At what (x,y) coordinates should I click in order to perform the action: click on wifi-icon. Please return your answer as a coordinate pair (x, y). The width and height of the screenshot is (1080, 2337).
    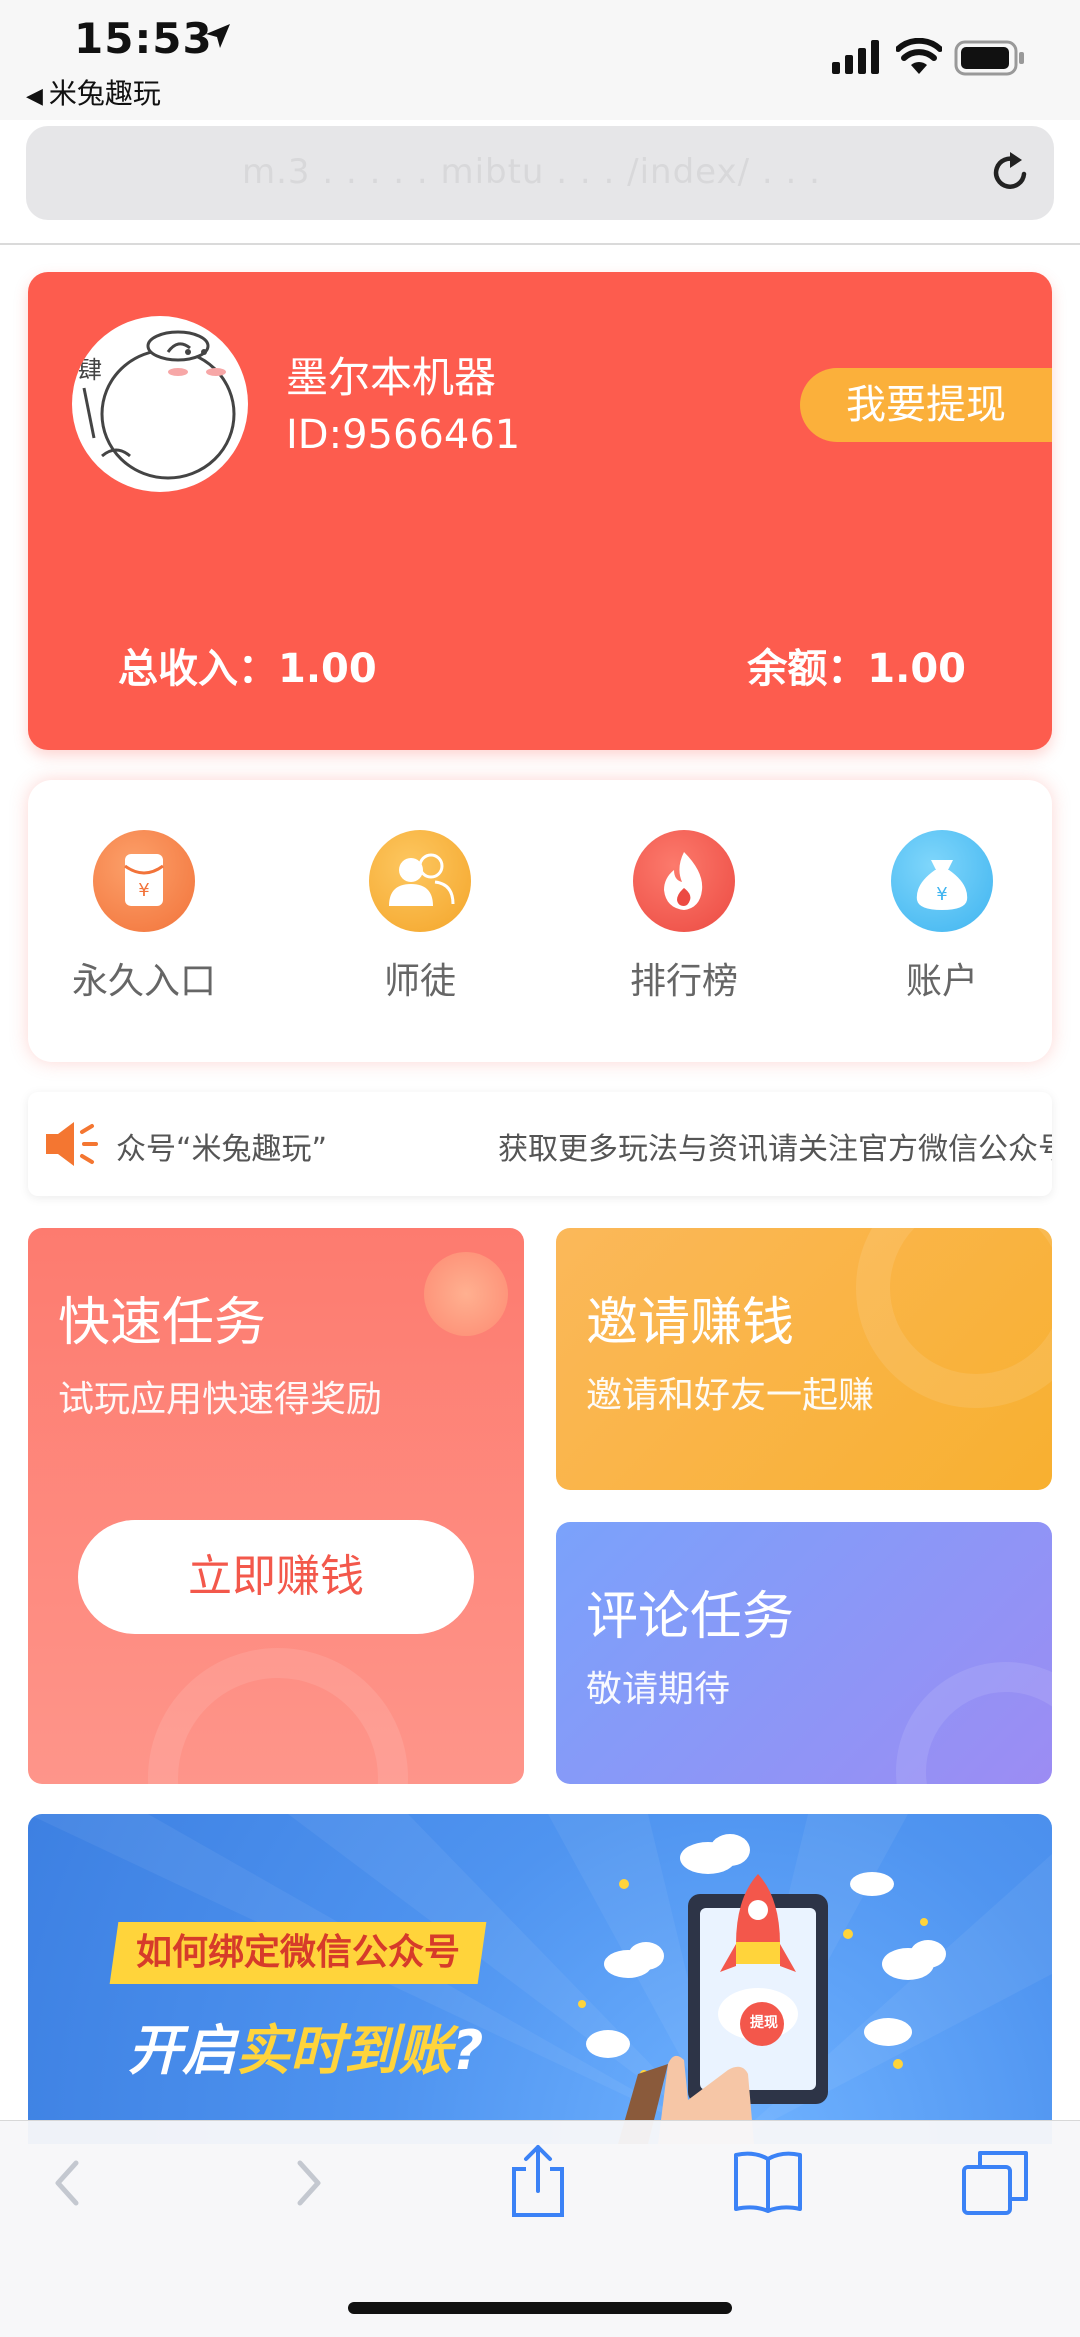
    Looking at the image, I should click on (919, 56).